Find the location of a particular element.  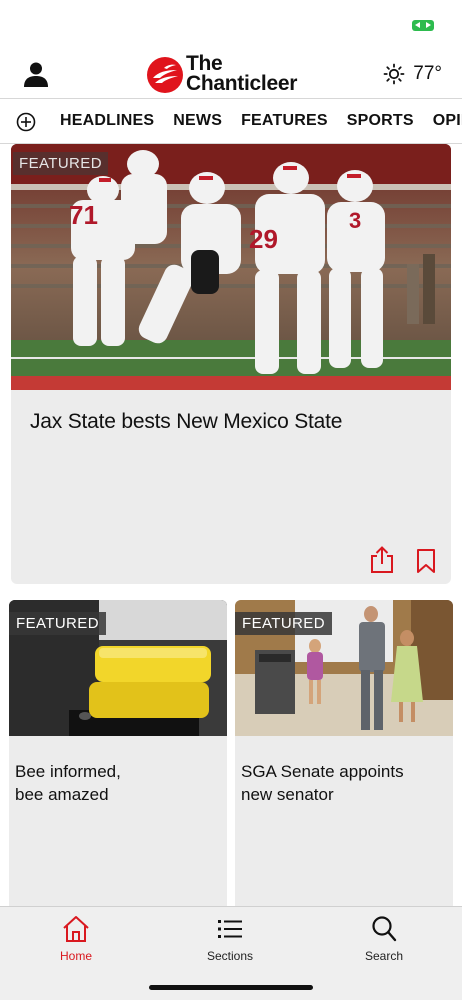

app-logo: The Chanticleer is located at coordinates (232, 74).